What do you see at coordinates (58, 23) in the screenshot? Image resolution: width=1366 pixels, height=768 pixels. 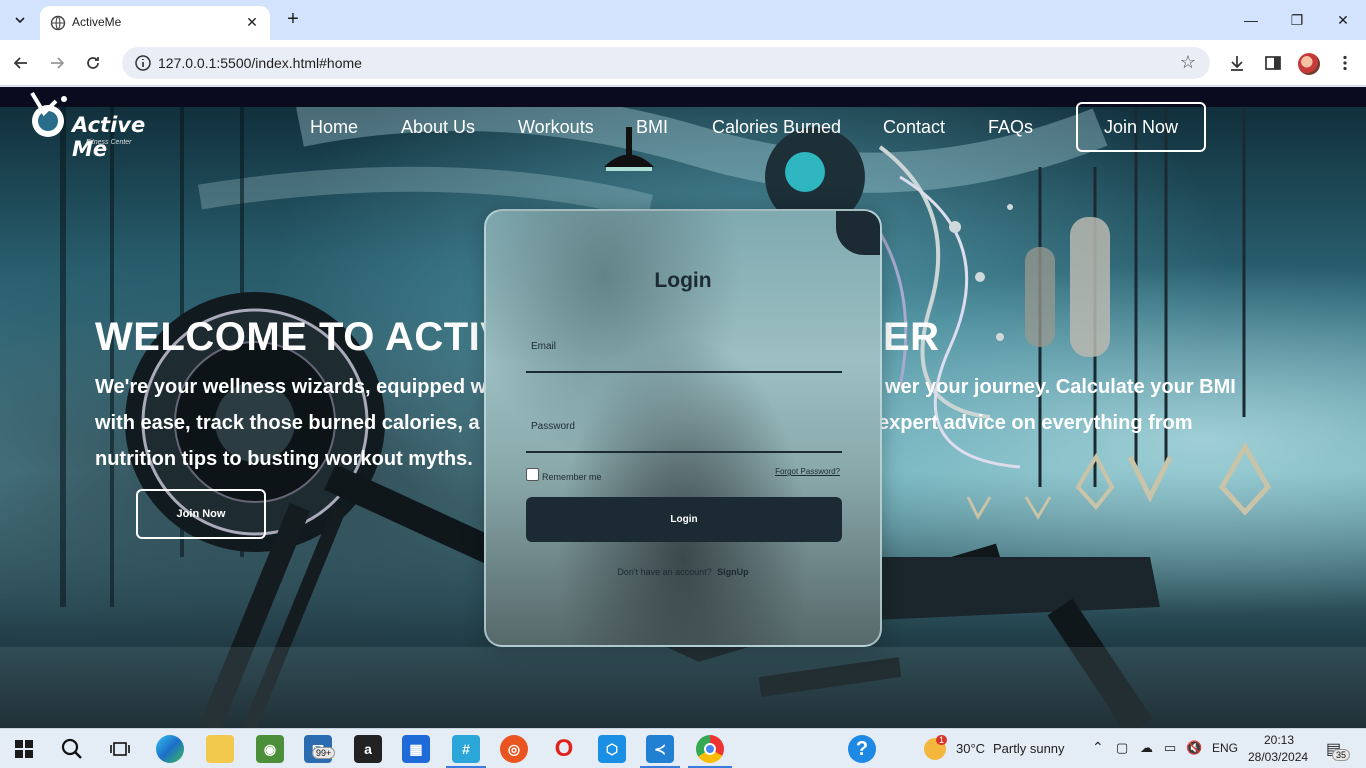 I see `globe-icon` at bounding box center [58, 23].